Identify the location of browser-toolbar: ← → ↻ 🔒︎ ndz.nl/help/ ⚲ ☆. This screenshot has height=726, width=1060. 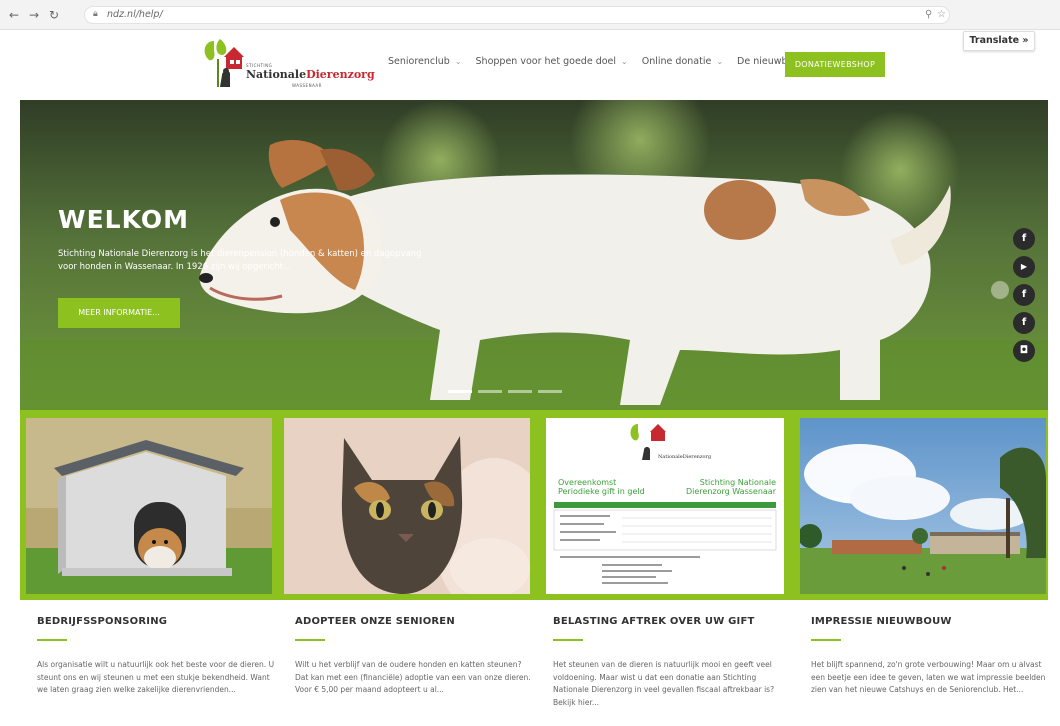
(530, 15).